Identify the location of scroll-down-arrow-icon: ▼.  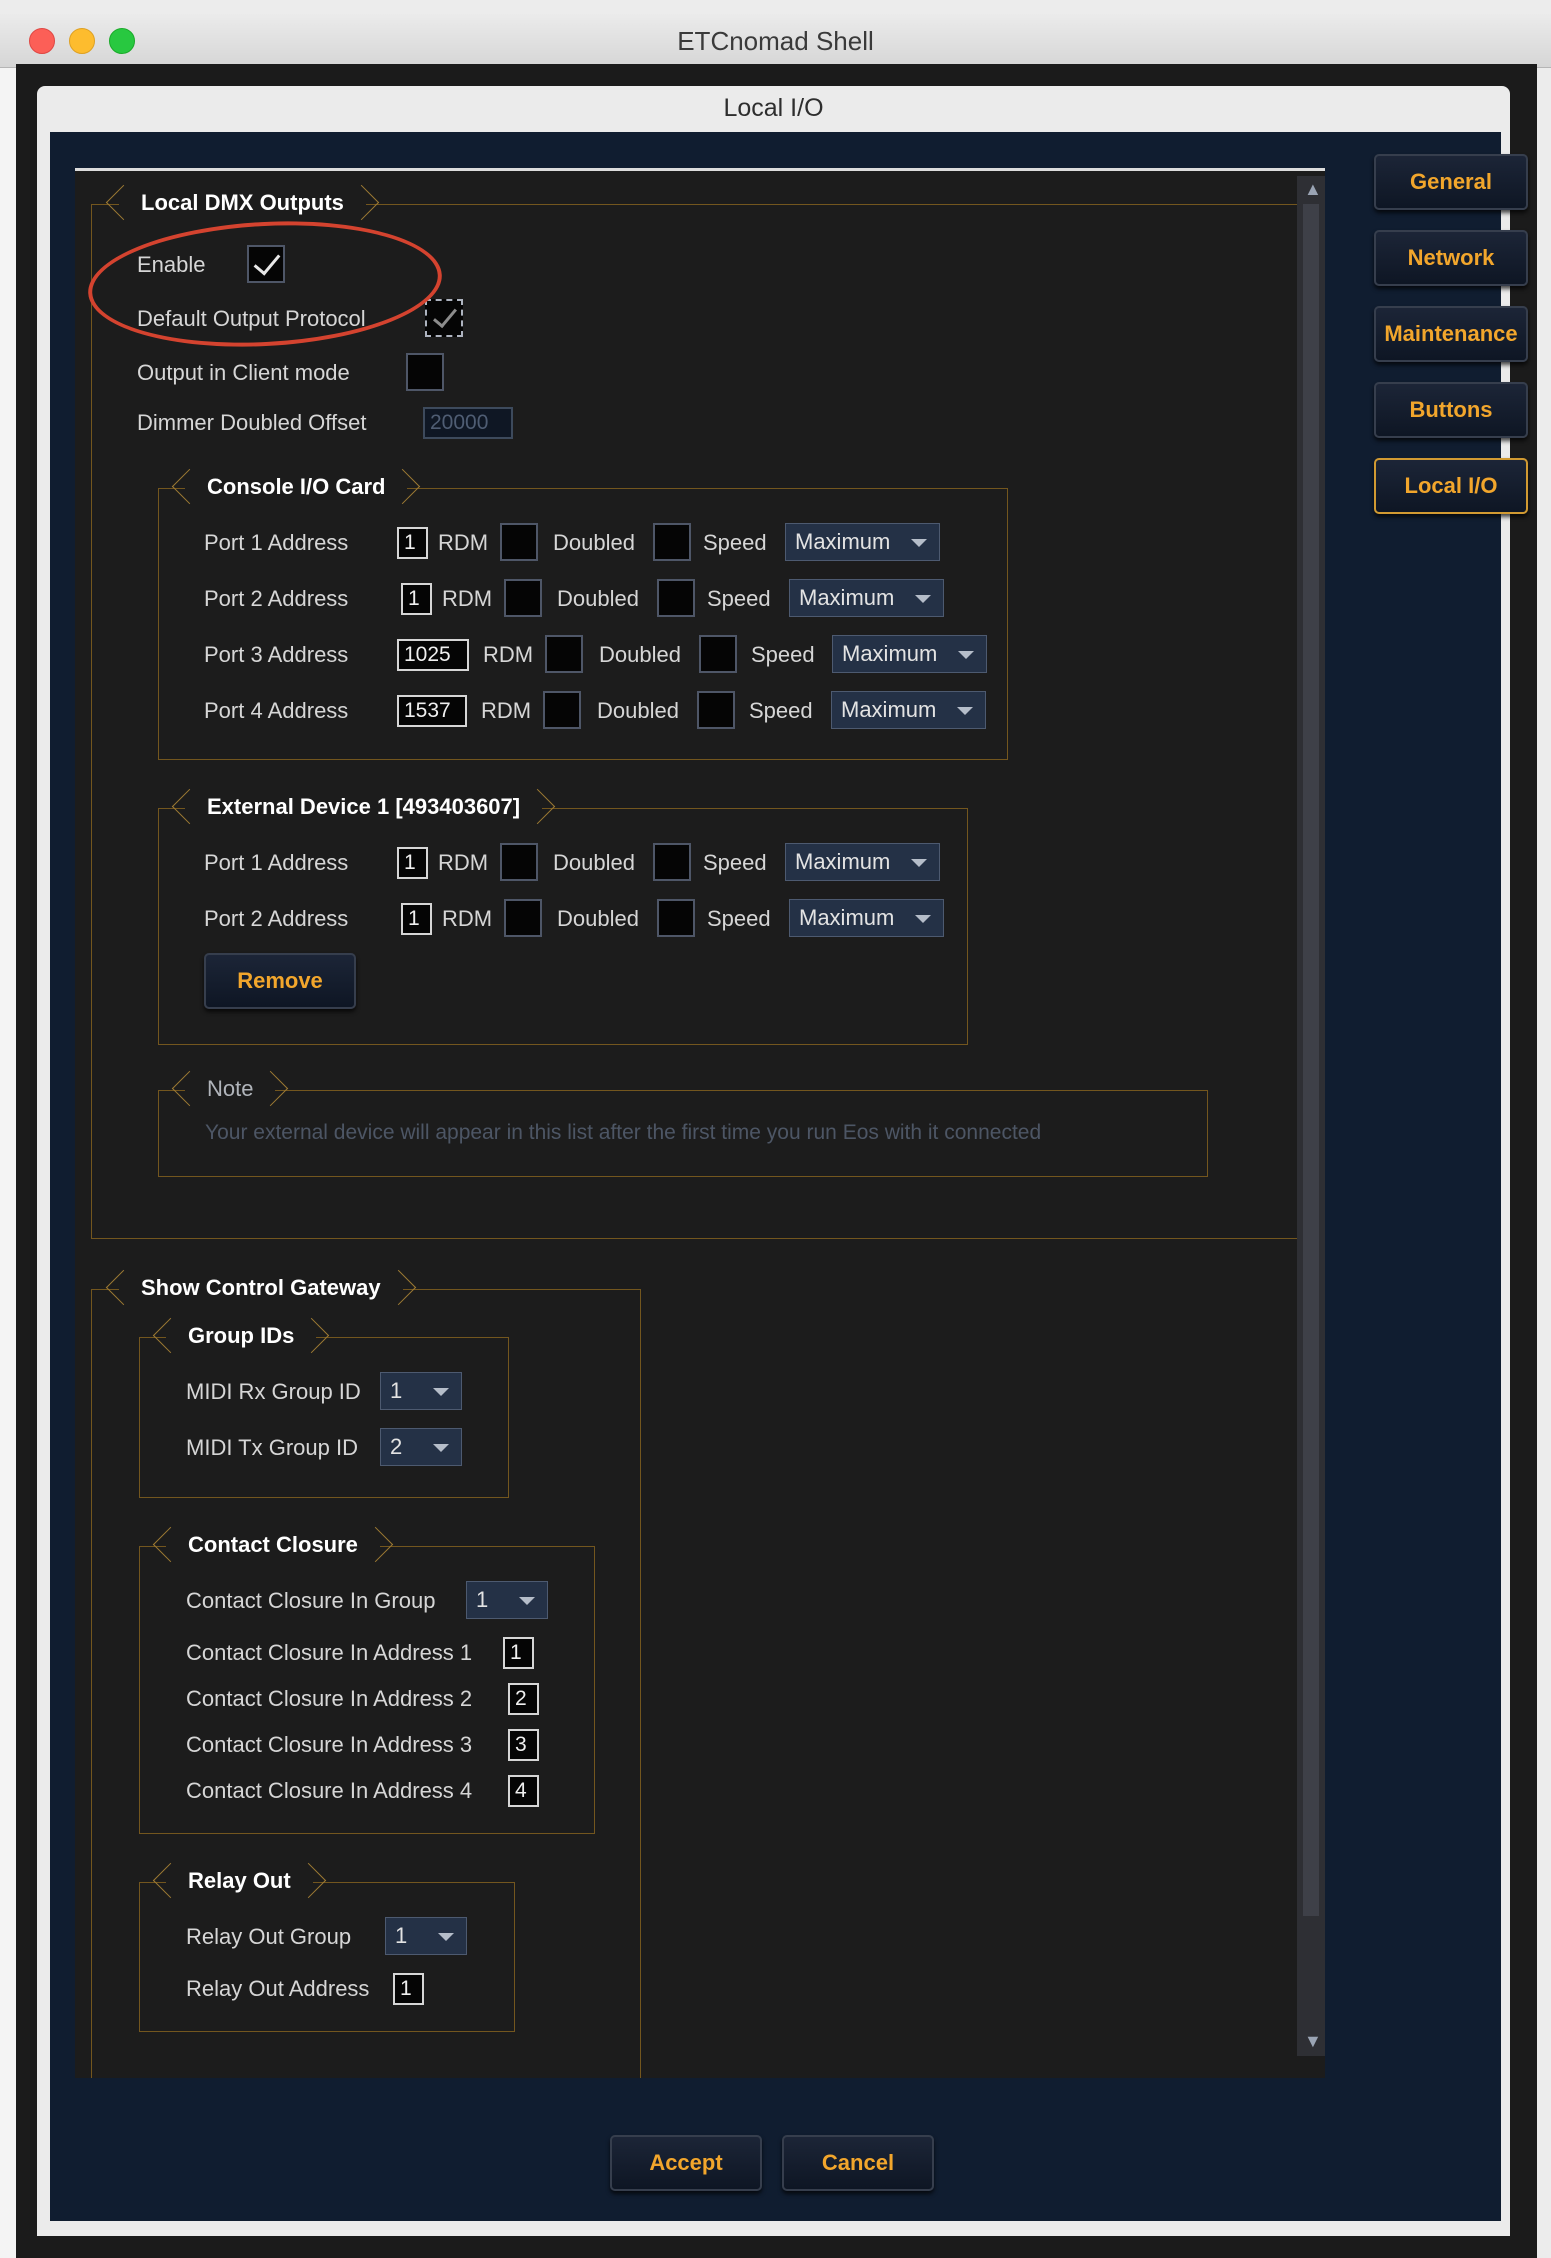
(1313, 2041).